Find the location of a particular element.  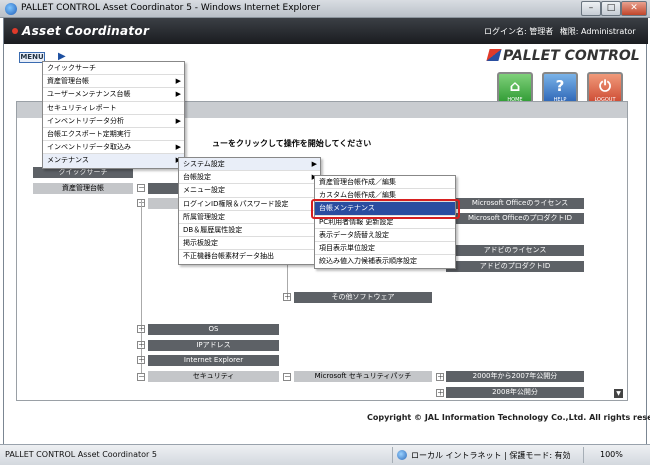

menu-item-label: DB＆履歴属性設定 is located at coordinates (213, 229).